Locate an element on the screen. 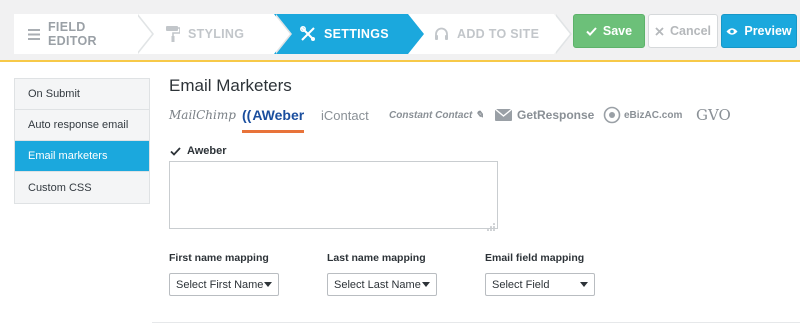  paint-roller-icon is located at coordinates (173, 34).